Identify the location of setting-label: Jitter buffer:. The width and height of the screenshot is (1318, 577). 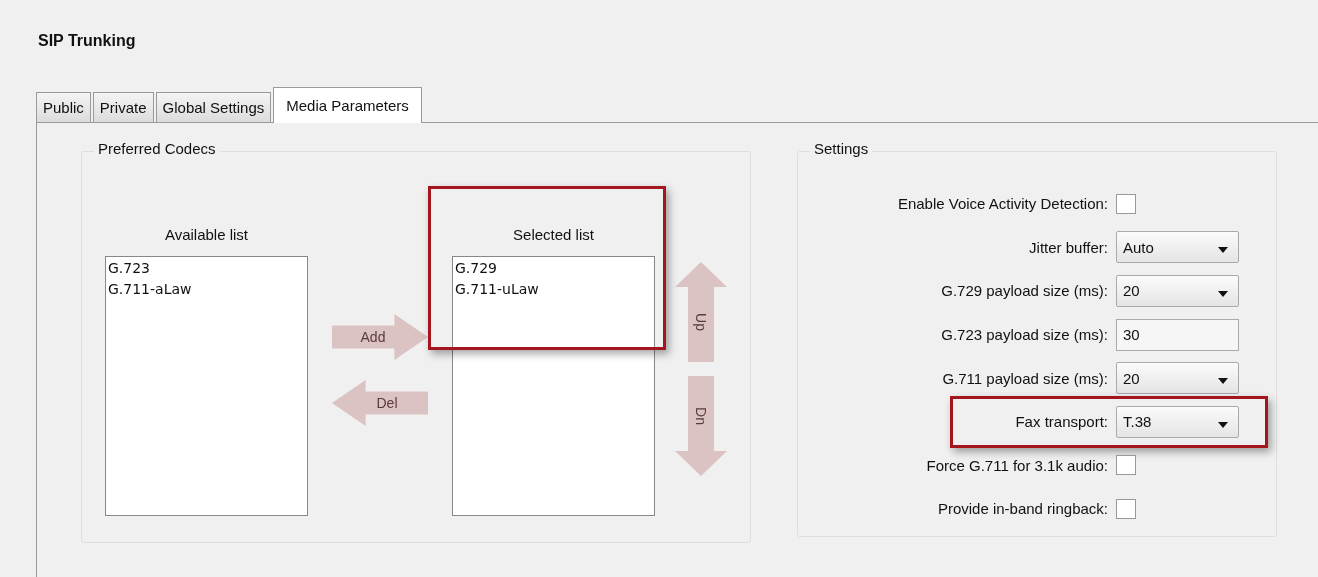
(1068, 247).